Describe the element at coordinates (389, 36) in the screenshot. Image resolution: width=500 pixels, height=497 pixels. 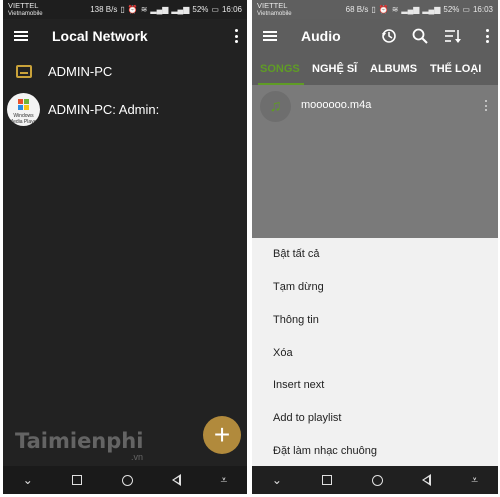
I see `history-icon` at that location.